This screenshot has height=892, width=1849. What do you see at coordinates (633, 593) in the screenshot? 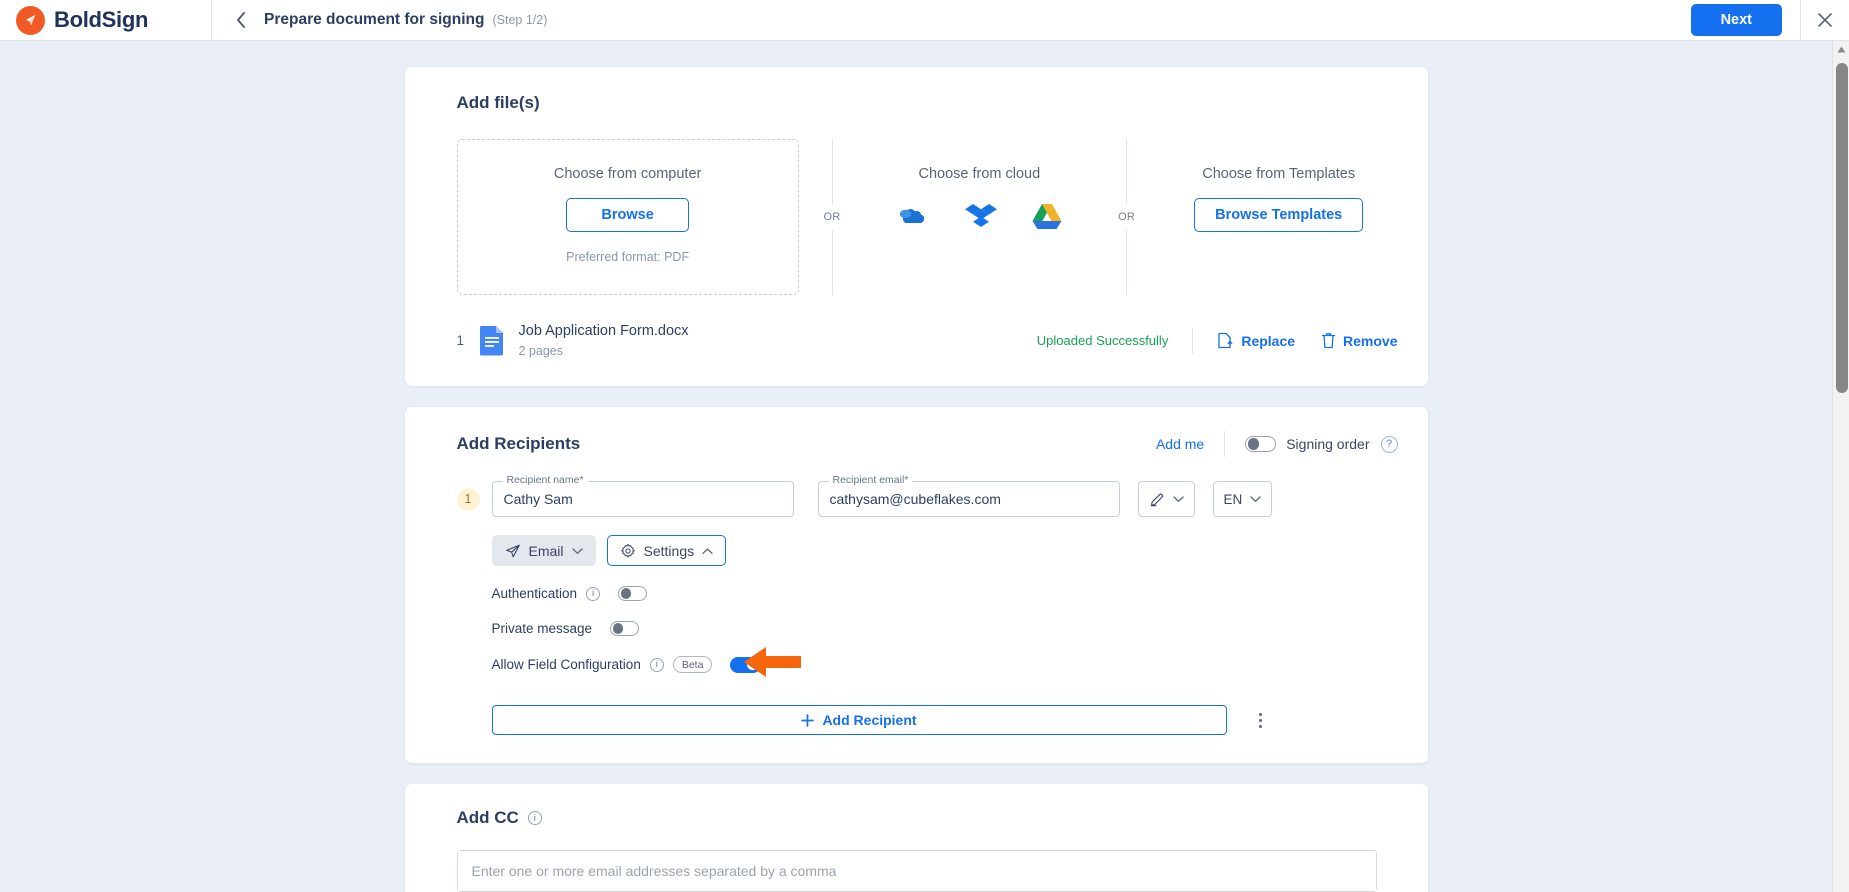
I see `authentication-toggle` at bounding box center [633, 593].